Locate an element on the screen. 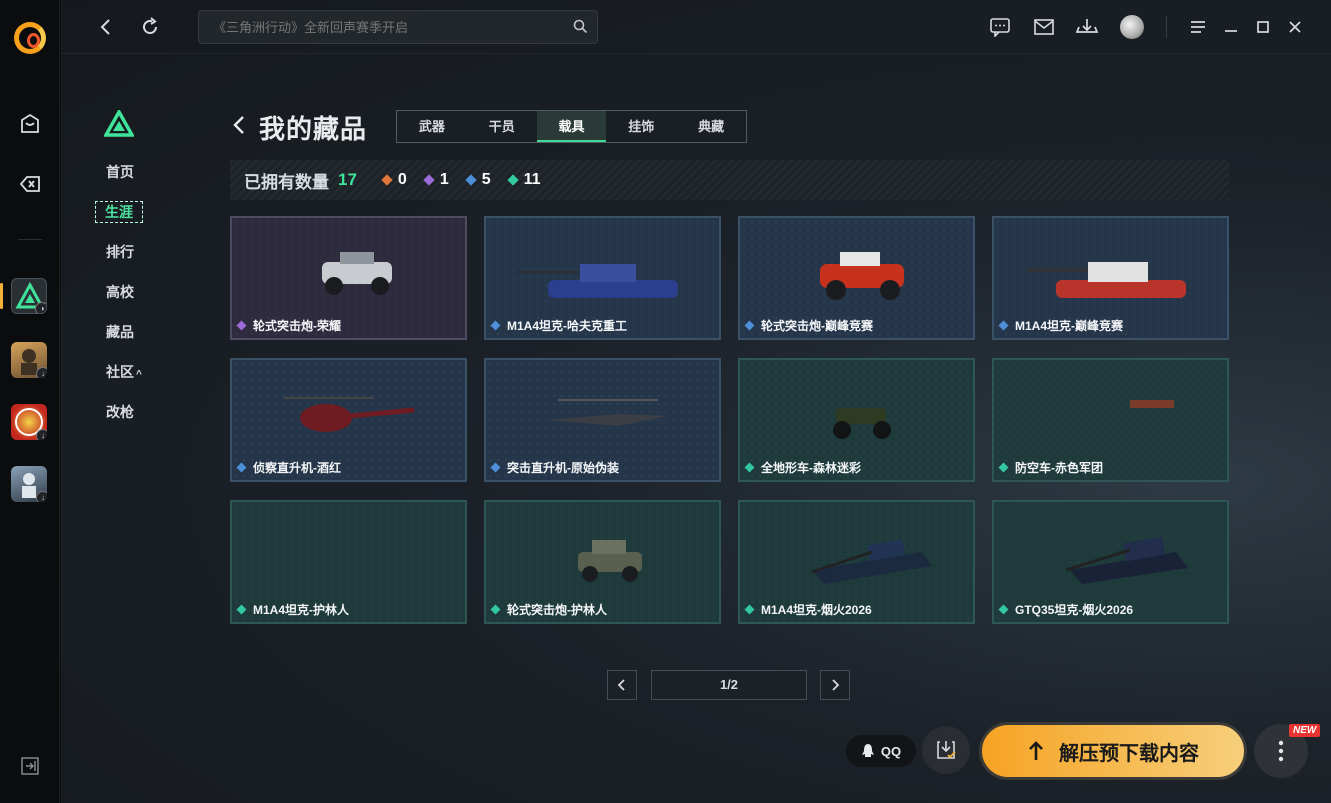 This screenshot has height=803, width=1331. delta-force-logo-icon is located at coordinates (119, 125).